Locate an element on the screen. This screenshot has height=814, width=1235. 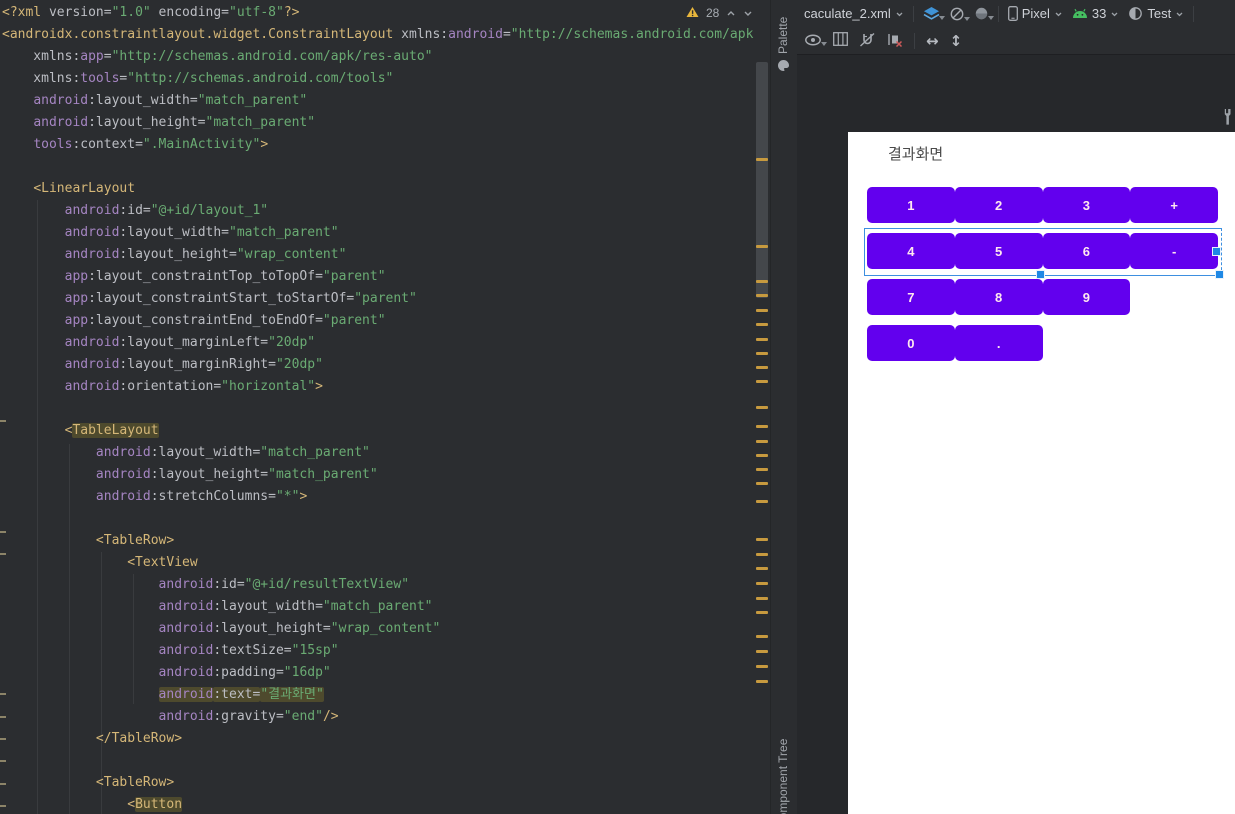
next-warning-button is located at coordinates (748, 13).